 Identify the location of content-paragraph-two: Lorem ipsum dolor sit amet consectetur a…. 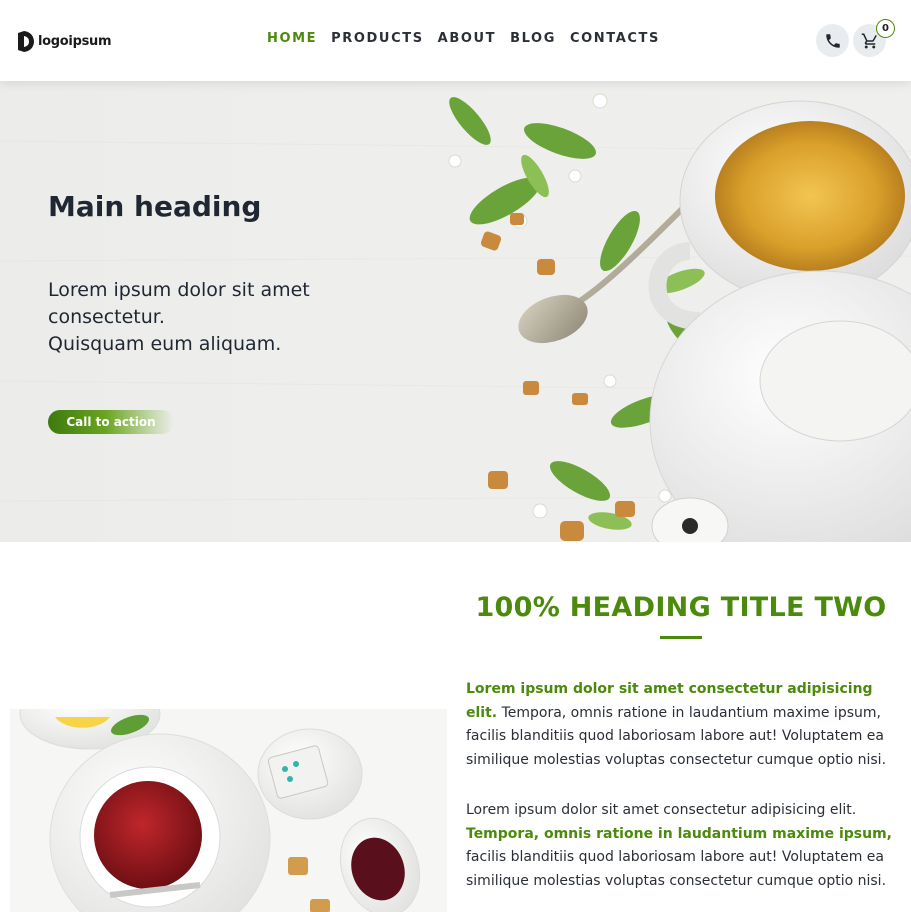
(684, 846).